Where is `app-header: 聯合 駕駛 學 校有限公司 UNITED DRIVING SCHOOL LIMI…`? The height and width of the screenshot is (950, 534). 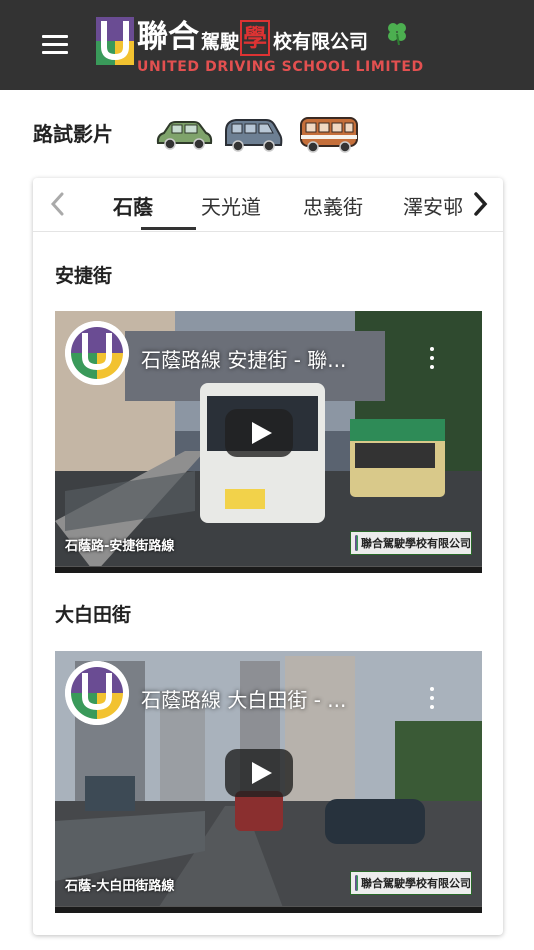
app-header: 聯合 駕駛 學 校有限公司 UNITED DRIVING SCHOOL LIMI… is located at coordinates (267, 45).